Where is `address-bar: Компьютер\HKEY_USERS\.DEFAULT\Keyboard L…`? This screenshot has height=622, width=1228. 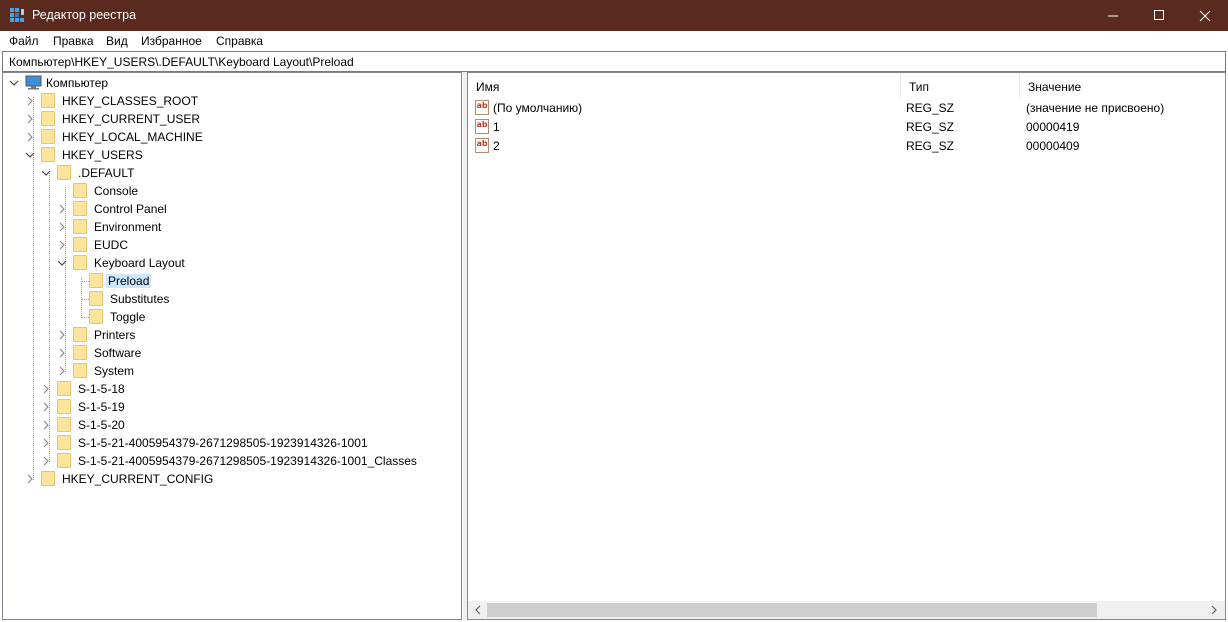 address-bar: Компьютер\HKEY_USERS\.DEFAULT\Keyboard L… is located at coordinates (614, 61).